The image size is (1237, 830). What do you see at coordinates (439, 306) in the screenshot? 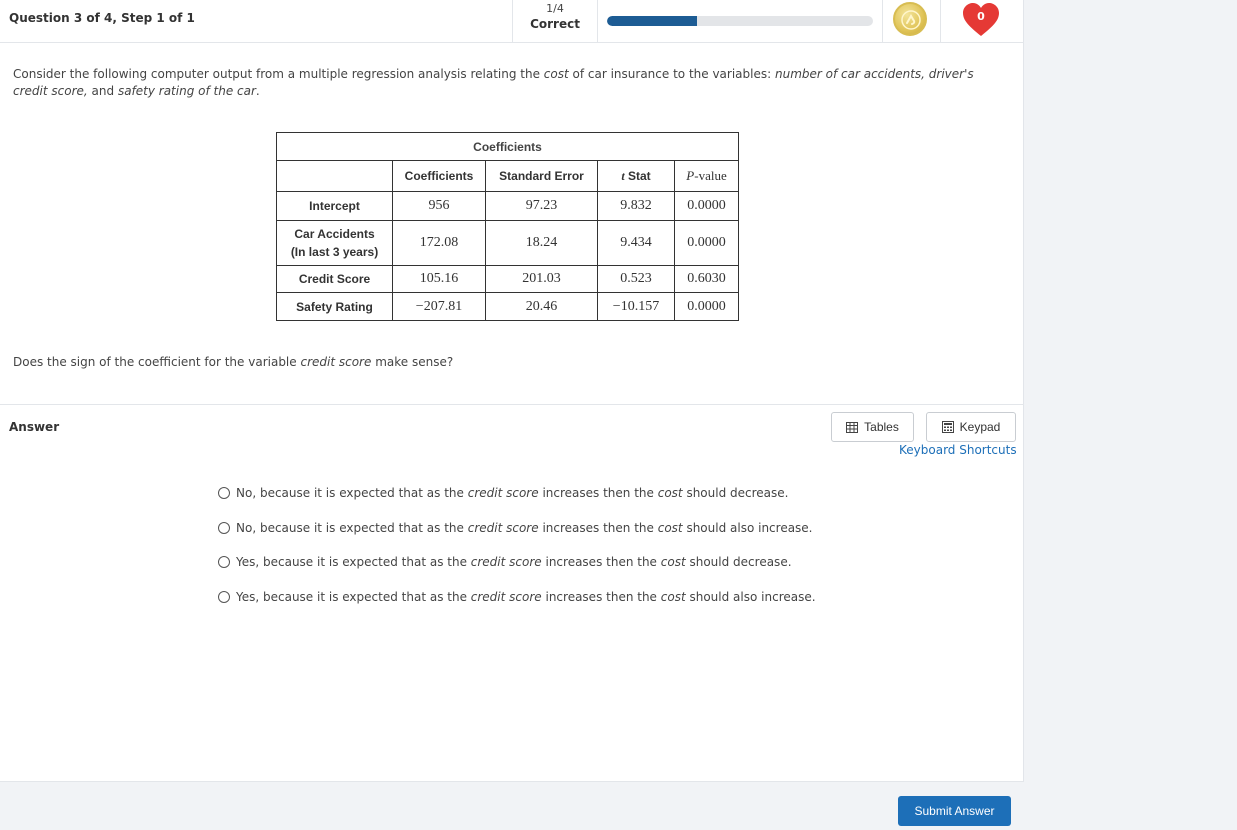
I see `coefficient-cell: −207.81` at bounding box center [439, 306].